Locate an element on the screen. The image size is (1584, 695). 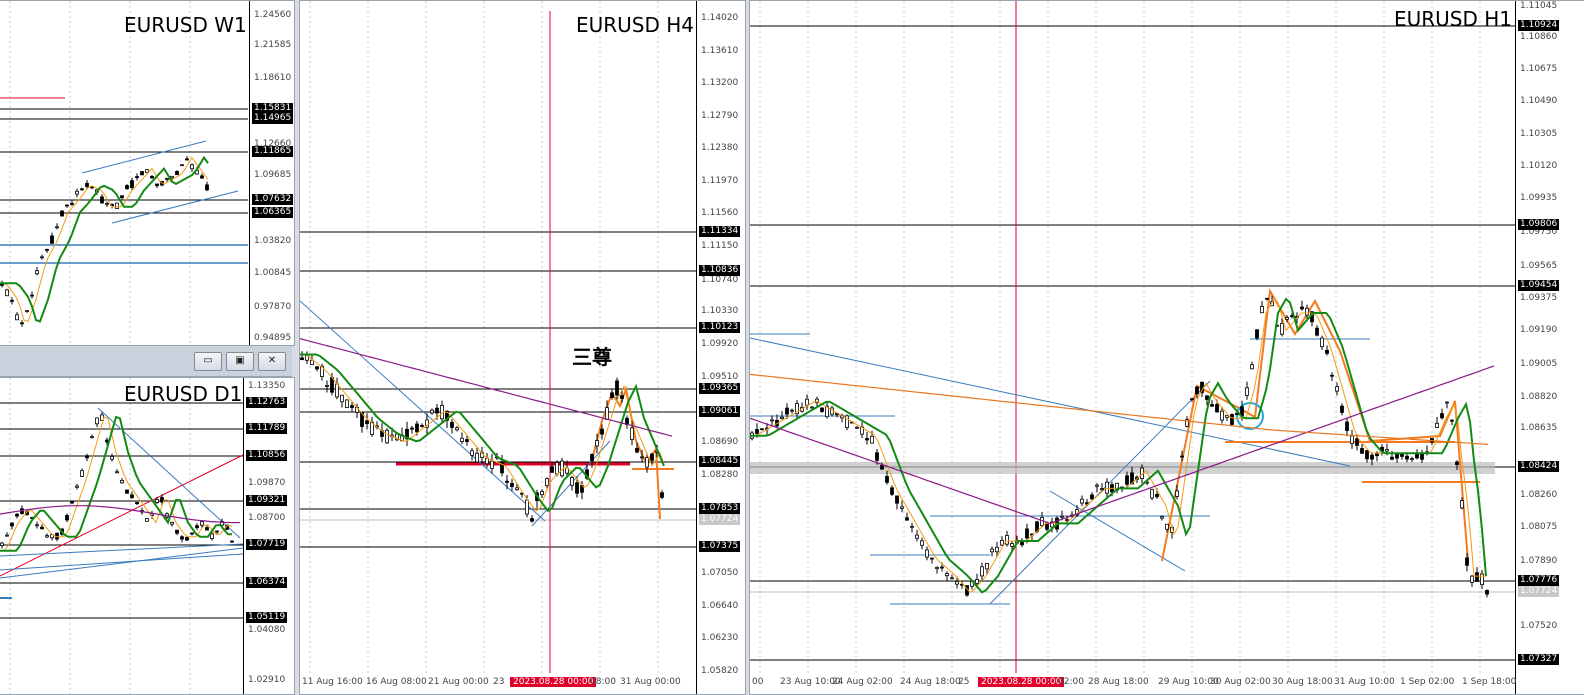
price-tick: 1.13610 is located at coordinates (720, 51).